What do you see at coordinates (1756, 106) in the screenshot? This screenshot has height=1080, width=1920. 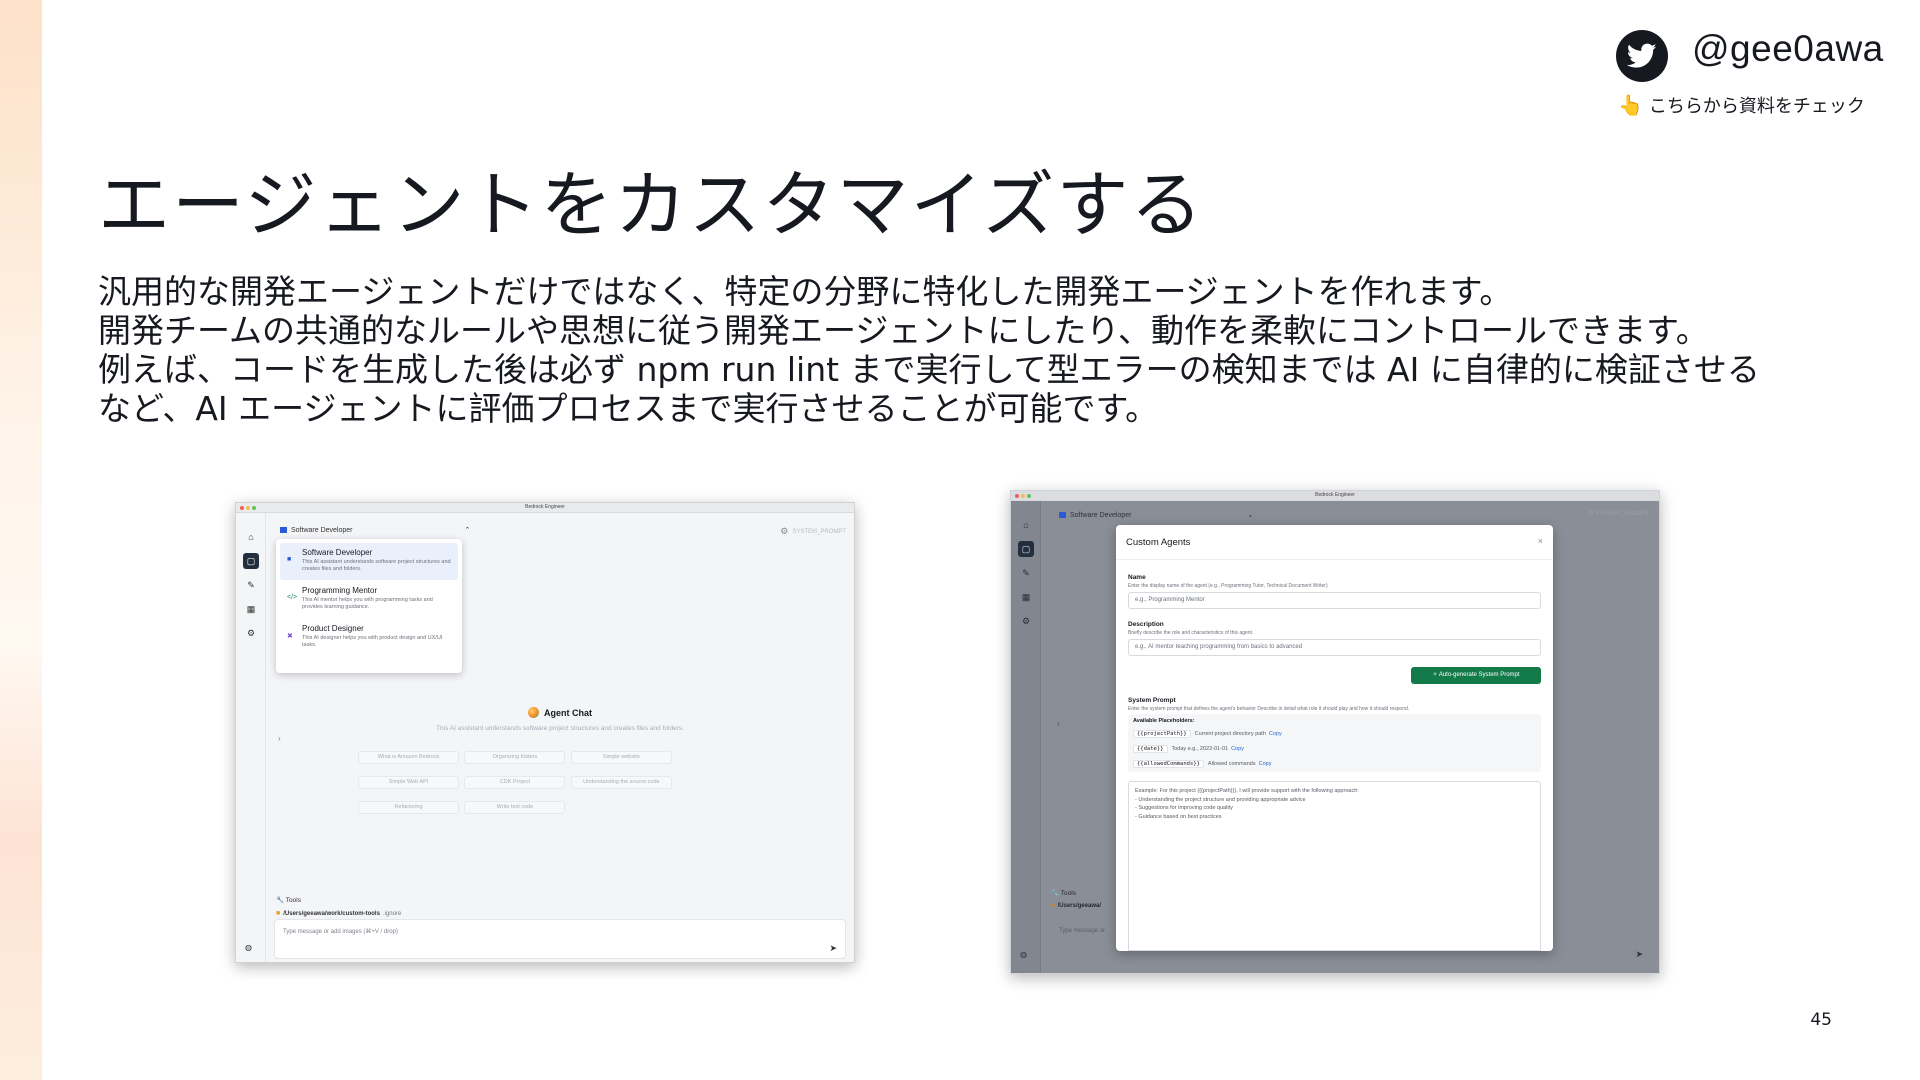 I see `check-materials-text: こちらから資料をチェック` at bounding box center [1756, 106].